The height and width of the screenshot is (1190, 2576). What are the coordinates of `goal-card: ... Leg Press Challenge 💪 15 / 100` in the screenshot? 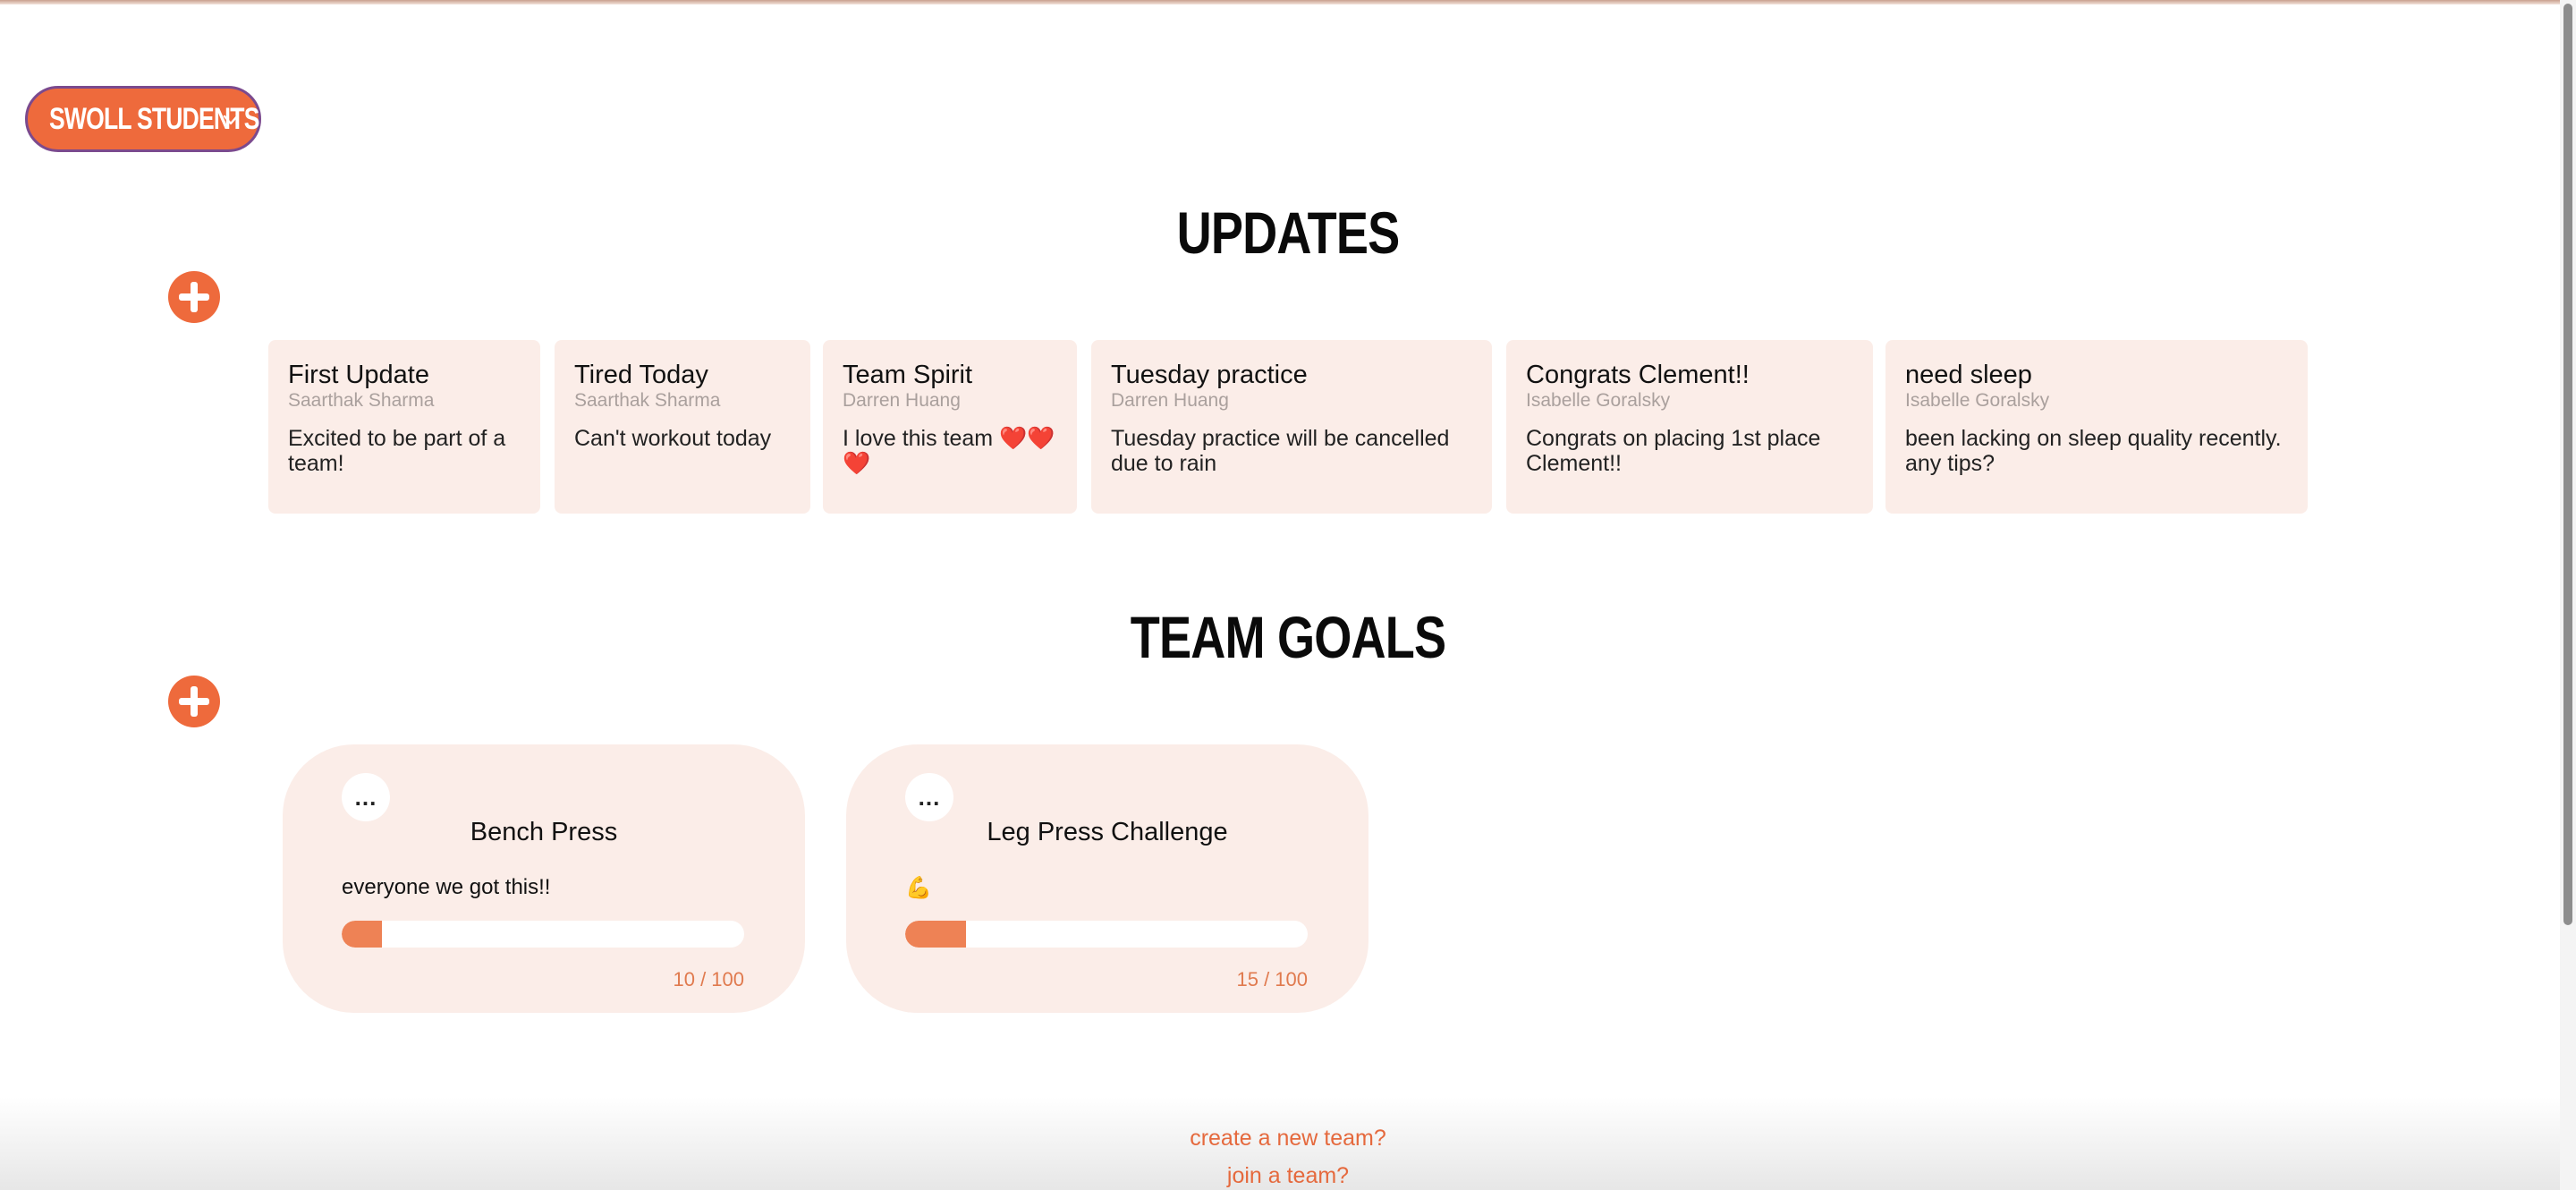 It's located at (1107, 878).